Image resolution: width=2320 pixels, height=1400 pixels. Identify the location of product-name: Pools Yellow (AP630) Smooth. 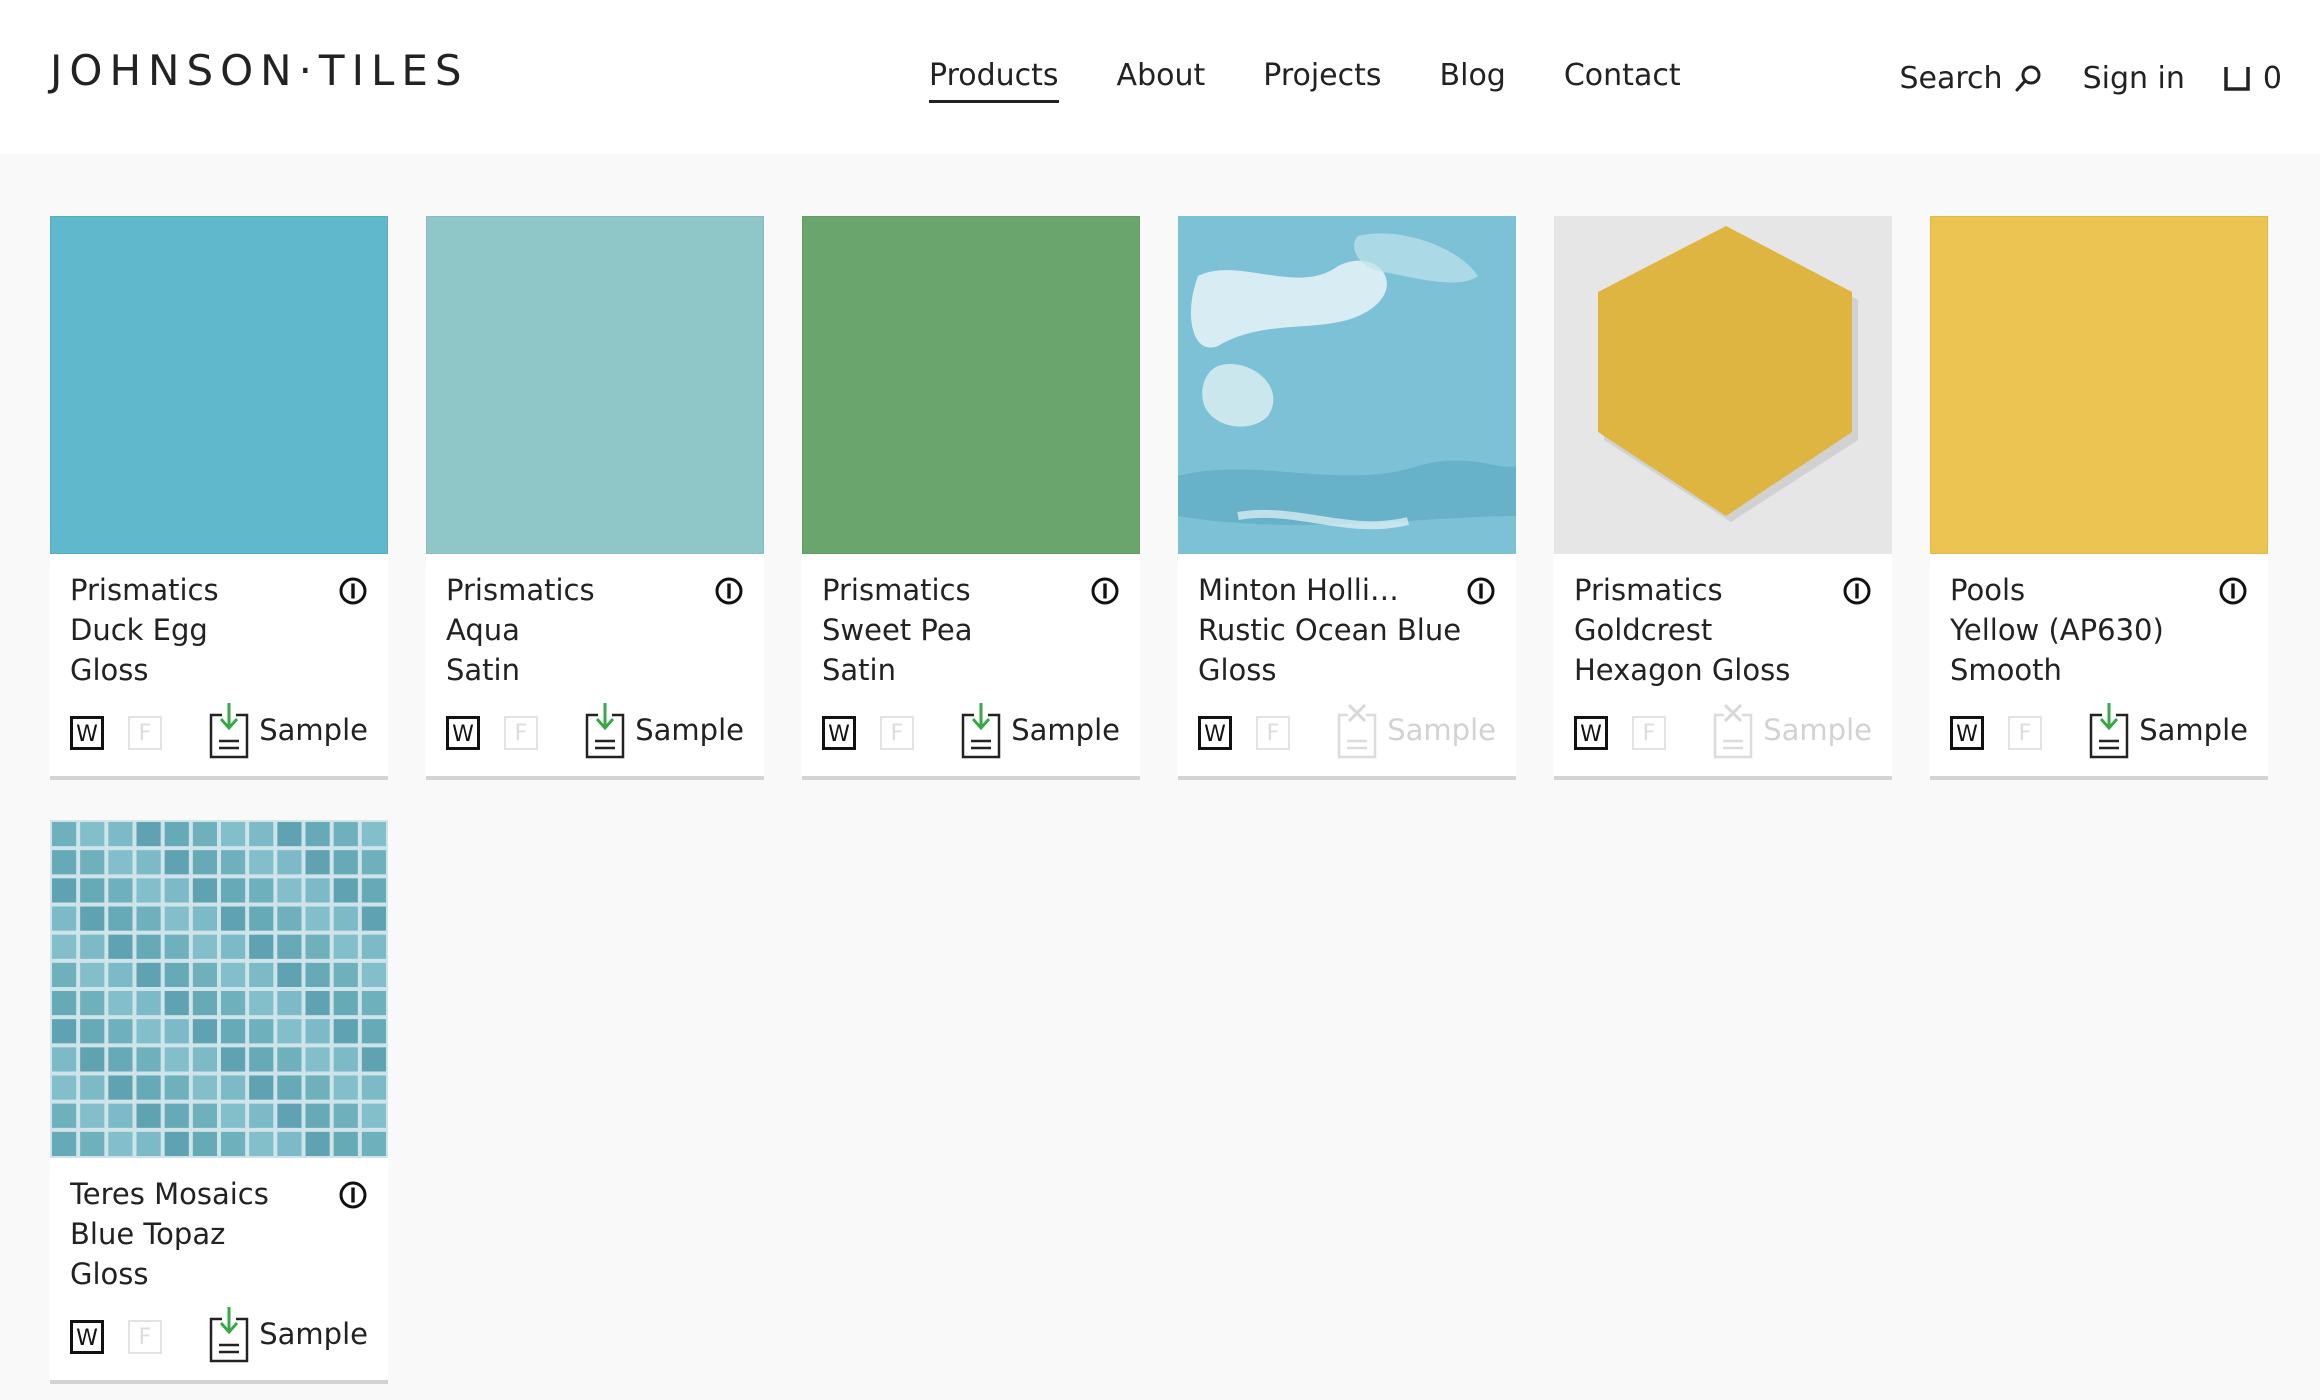
(2085, 630).